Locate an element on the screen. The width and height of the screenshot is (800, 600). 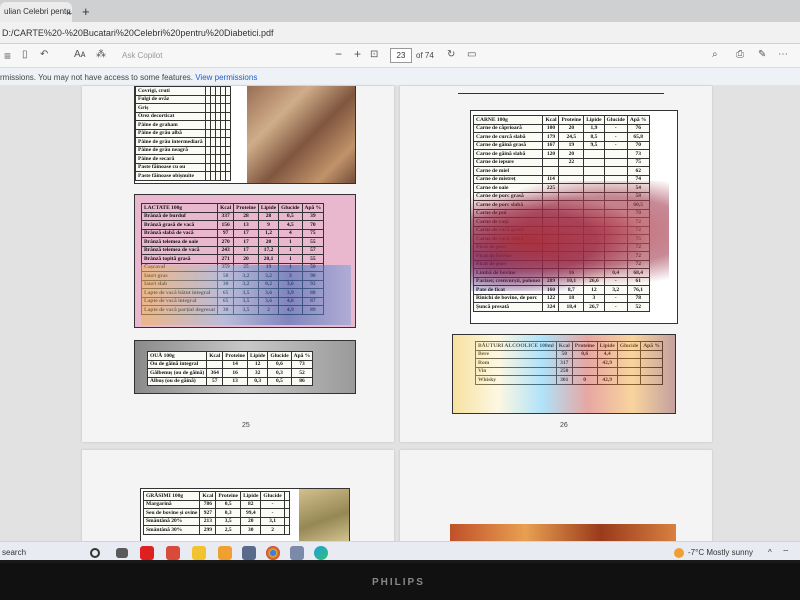
table-cell: 1,2 is located at coordinates (268, 233).